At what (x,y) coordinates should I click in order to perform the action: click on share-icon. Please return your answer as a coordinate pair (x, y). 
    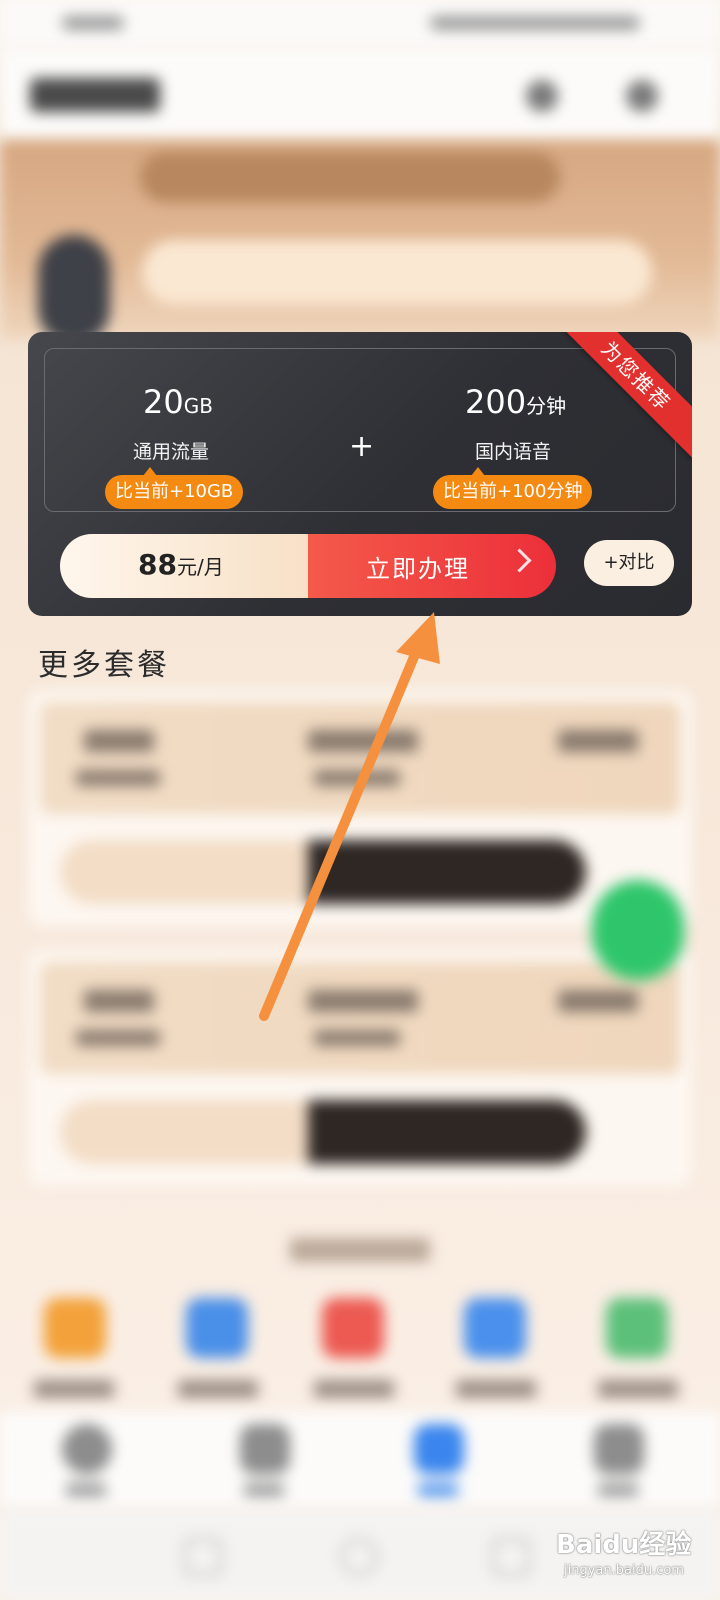
    Looking at the image, I should click on (542, 96).